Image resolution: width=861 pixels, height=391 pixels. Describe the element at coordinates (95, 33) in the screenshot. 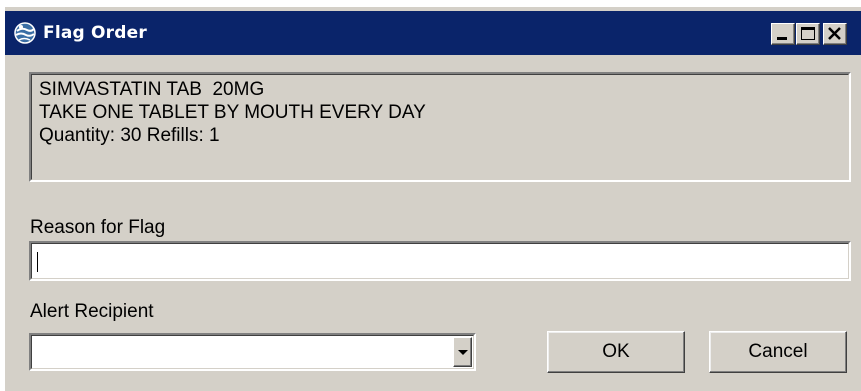

I see `window-title: Flag Order` at that location.